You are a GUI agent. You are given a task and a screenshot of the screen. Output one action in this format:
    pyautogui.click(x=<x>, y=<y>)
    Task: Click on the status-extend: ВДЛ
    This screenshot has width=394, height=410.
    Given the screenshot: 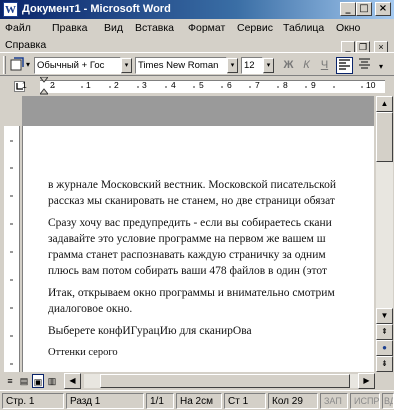 What is the action you would take?
    pyautogui.click(x=388, y=401)
    